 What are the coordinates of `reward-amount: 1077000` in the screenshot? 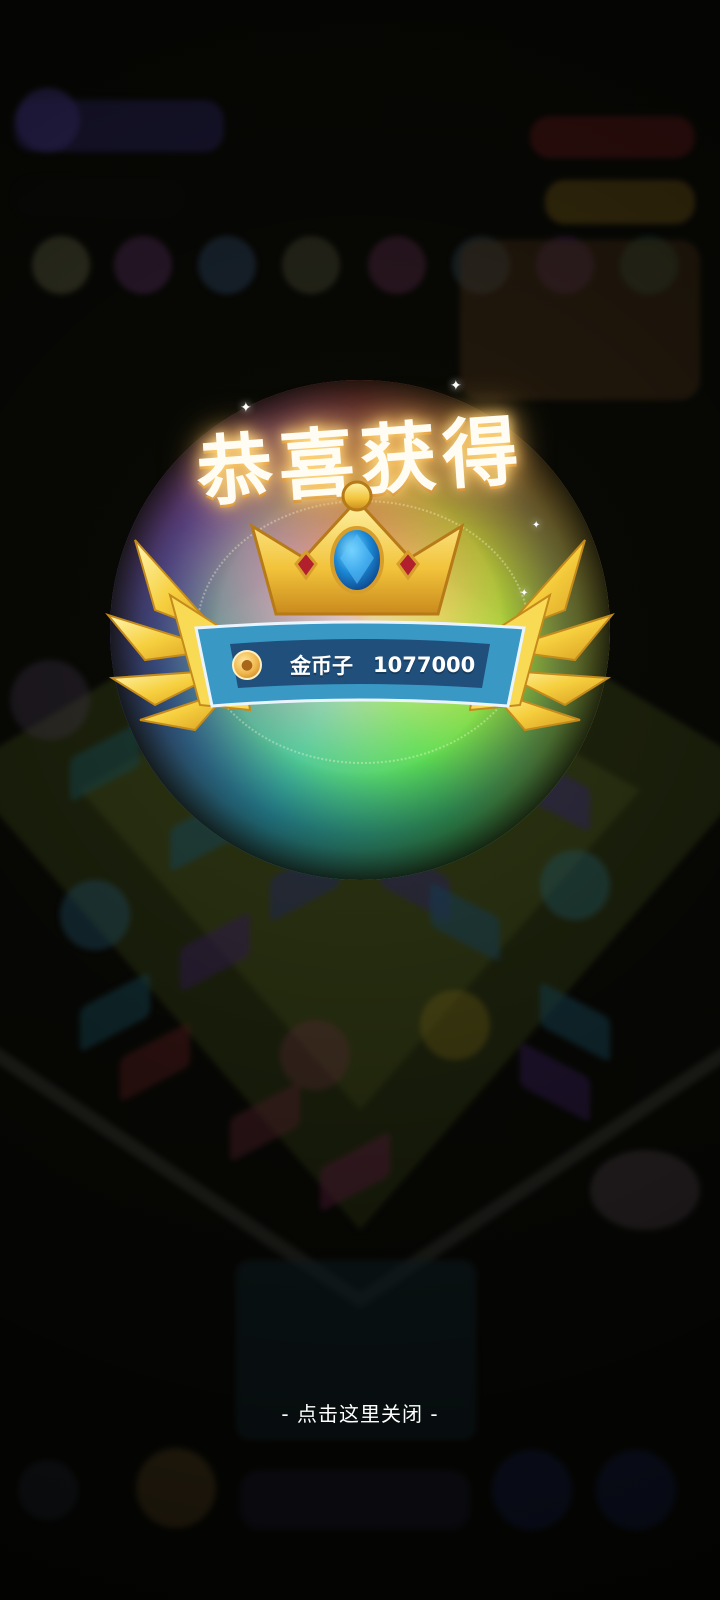 It's located at (424, 665).